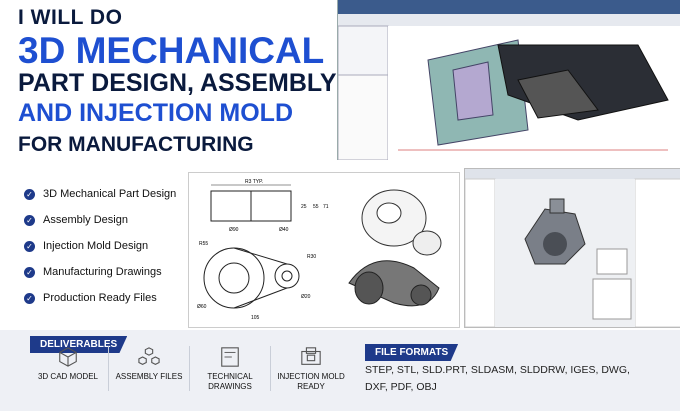  Describe the element at coordinates (401, 387) in the screenshot. I see `formats-line-2: DXF, PDF, OBJ` at that location.